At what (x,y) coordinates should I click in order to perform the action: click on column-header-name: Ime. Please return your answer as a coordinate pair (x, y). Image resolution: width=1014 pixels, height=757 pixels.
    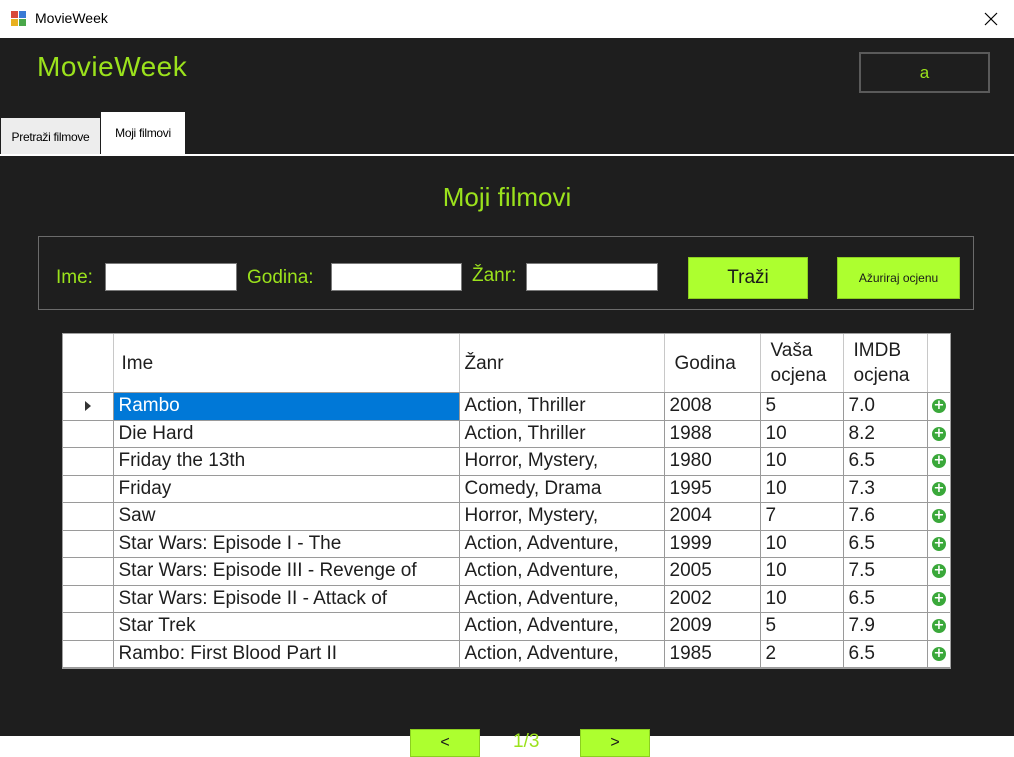
    Looking at the image, I should click on (286, 363).